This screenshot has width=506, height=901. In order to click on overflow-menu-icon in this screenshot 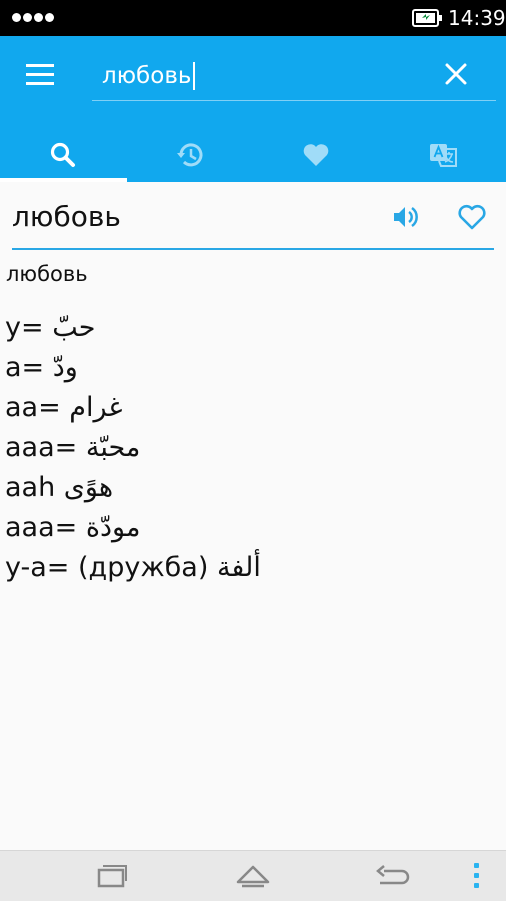, I will do `click(477, 877)`.